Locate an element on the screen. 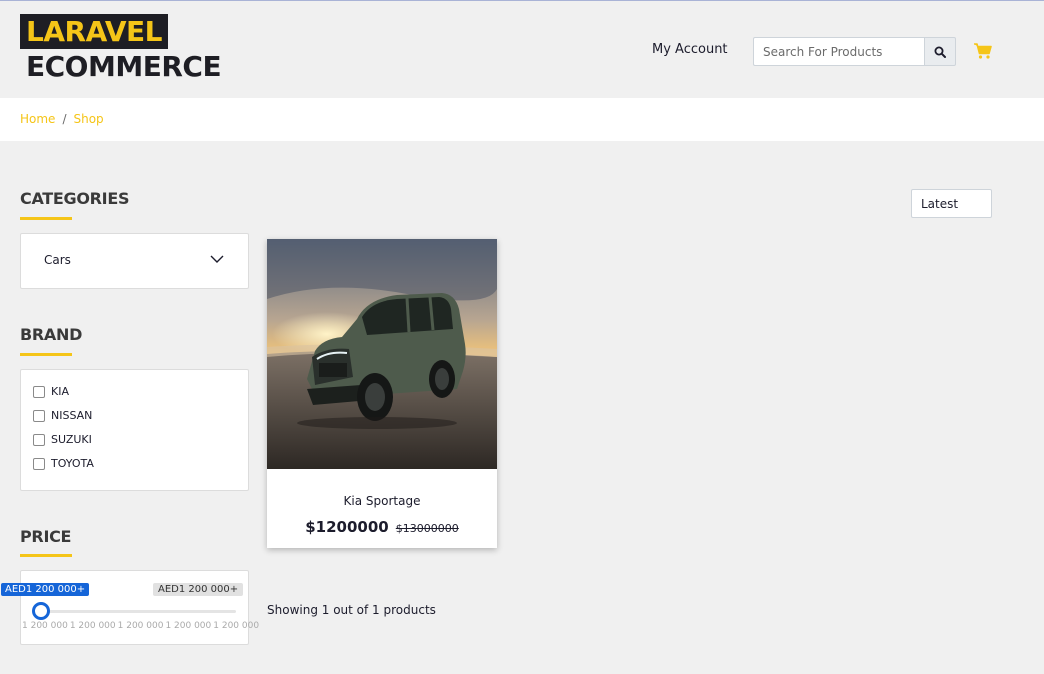 This screenshot has height=674, width=1044. category-label: Cars is located at coordinates (57, 260).